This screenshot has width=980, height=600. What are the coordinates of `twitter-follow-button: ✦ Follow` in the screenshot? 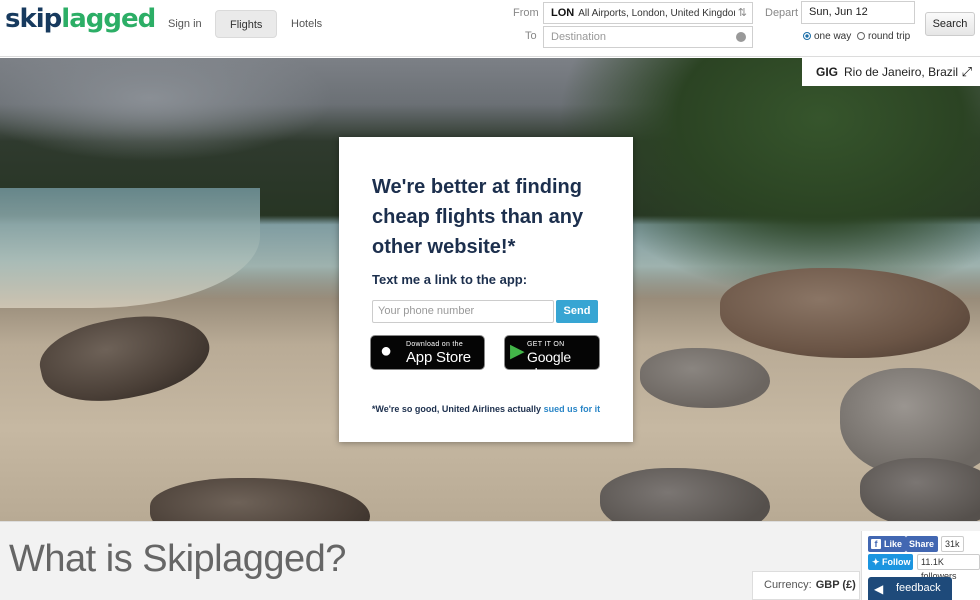 It's located at (890, 562).